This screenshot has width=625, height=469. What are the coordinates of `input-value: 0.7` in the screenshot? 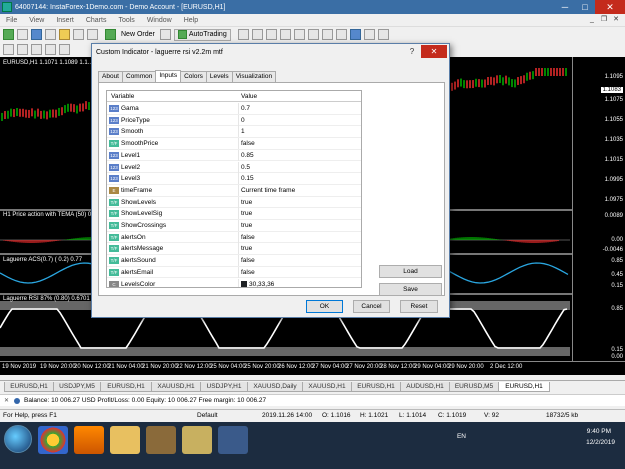 It's located at (245, 108).